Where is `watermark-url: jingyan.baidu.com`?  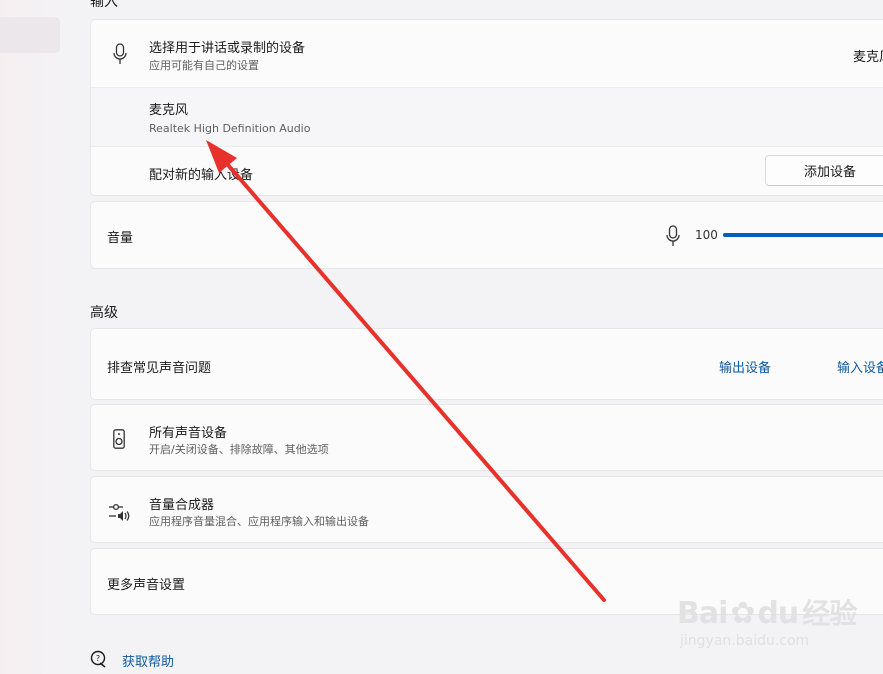
watermark-url: jingyan.baidu.com is located at coordinates (745, 641).